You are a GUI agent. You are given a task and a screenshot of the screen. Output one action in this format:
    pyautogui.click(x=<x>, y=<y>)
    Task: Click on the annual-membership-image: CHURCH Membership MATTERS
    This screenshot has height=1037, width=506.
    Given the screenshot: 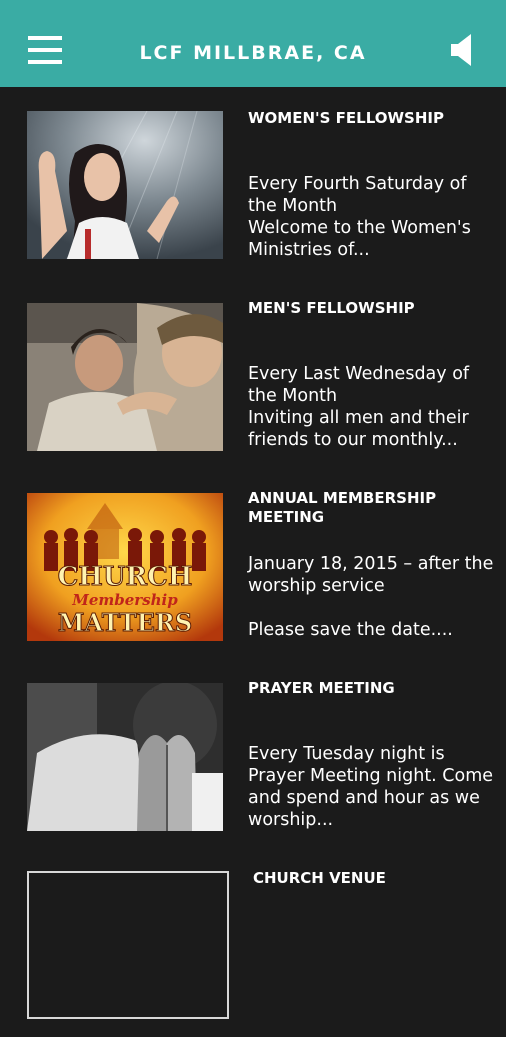 What is the action you would take?
    pyautogui.click(x=125, y=567)
    